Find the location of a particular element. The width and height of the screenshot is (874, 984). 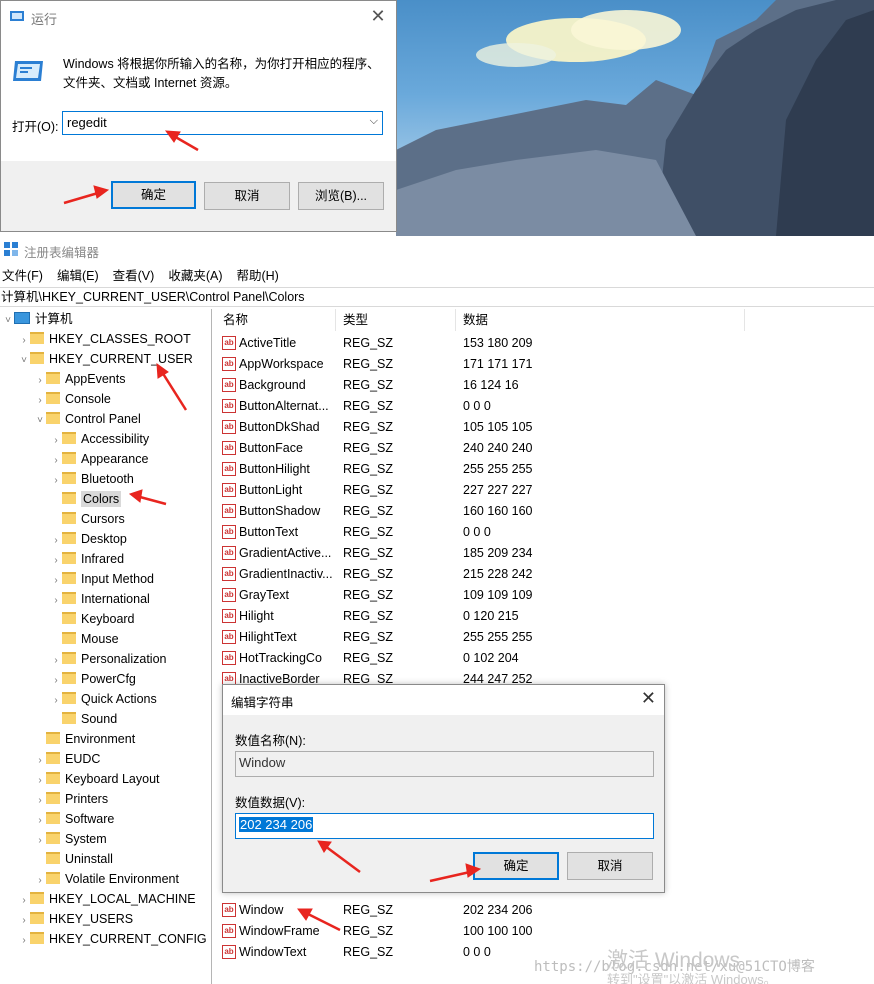

tree-item-eudc: › EUDC is located at coordinates (67, 759).